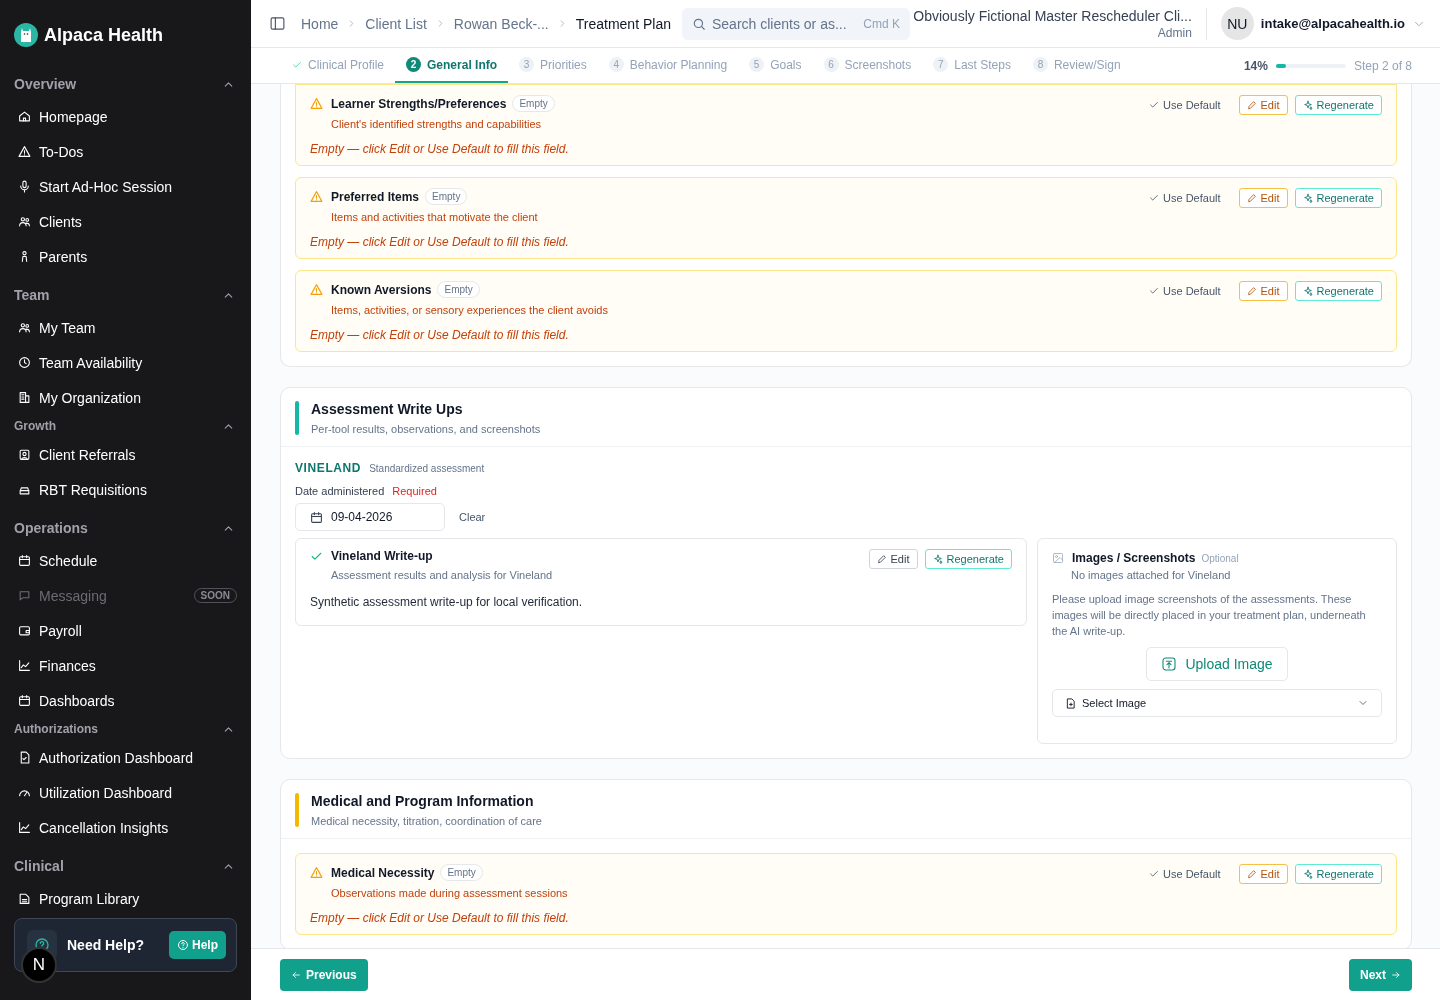 The image size is (1440, 1000). Describe the element at coordinates (1209, 615) in the screenshot. I see `help-text: Please upload image screenshots of the assessments. These images will be directly placed in your treatment plan, underneath the AI write-up.` at that location.